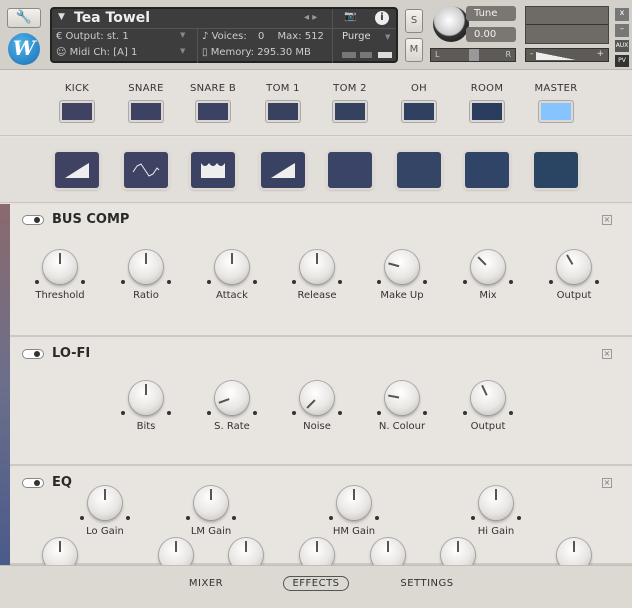 The width and height of the screenshot is (632, 608). Describe the element at coordinates (567, 55) in the screenshot. I see `volume-slider: - +` at that location.